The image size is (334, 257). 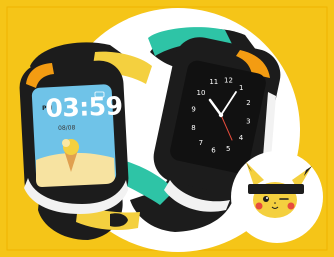 What do you see at coordinates (83, 107) in the screenshot?
I see `watch-time-display: 03:59` at bounding box center [83, 107].